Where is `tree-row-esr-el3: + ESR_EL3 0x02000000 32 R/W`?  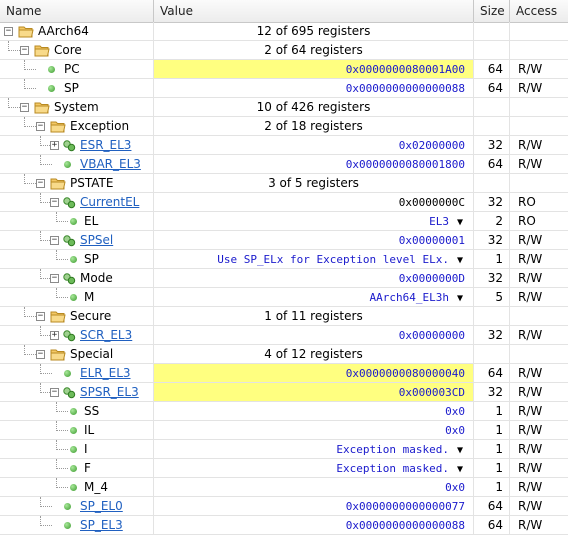
tree-row-esr-el3: + ESR_EL3 0x02000000 32 R/W is located at coordinates (284, 145).